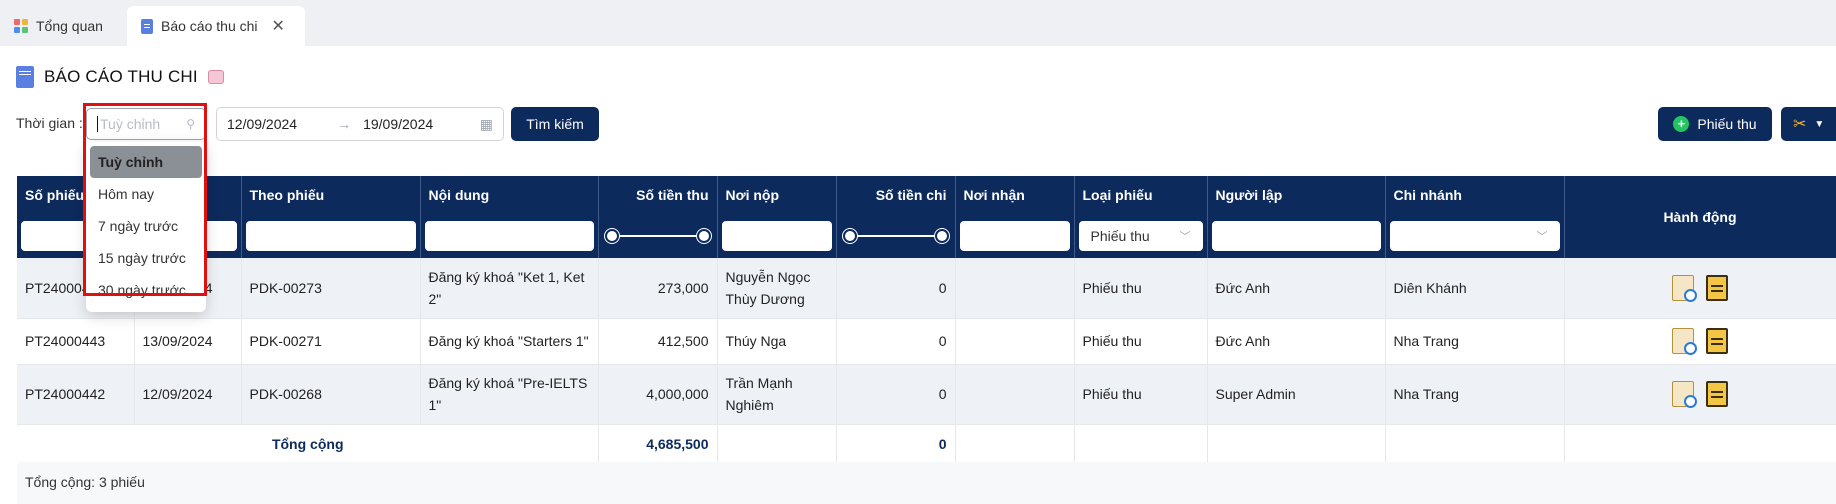 This screenshot has height=504, width=1836. I want to click on total-thu: 4,685,500, so click(658, 444).